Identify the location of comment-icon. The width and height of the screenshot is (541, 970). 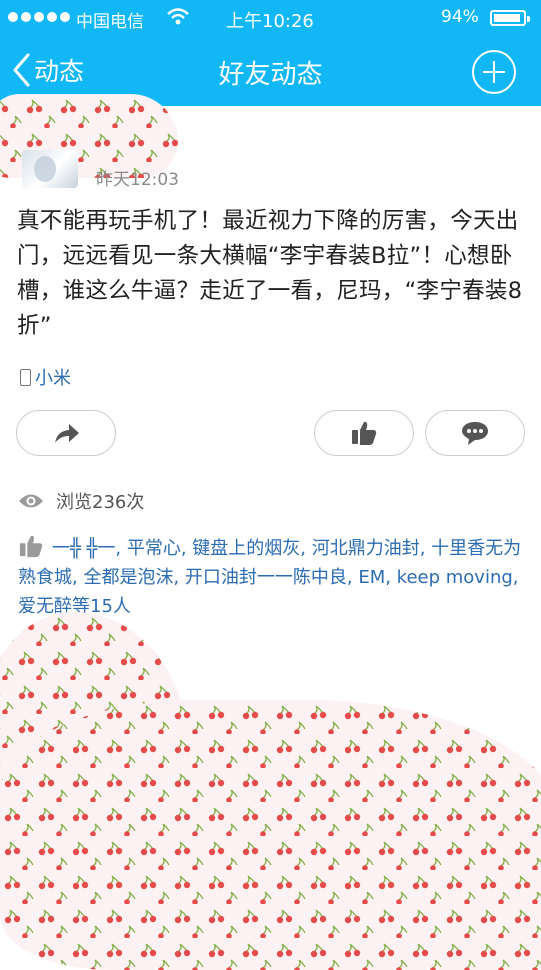
(475, 433).